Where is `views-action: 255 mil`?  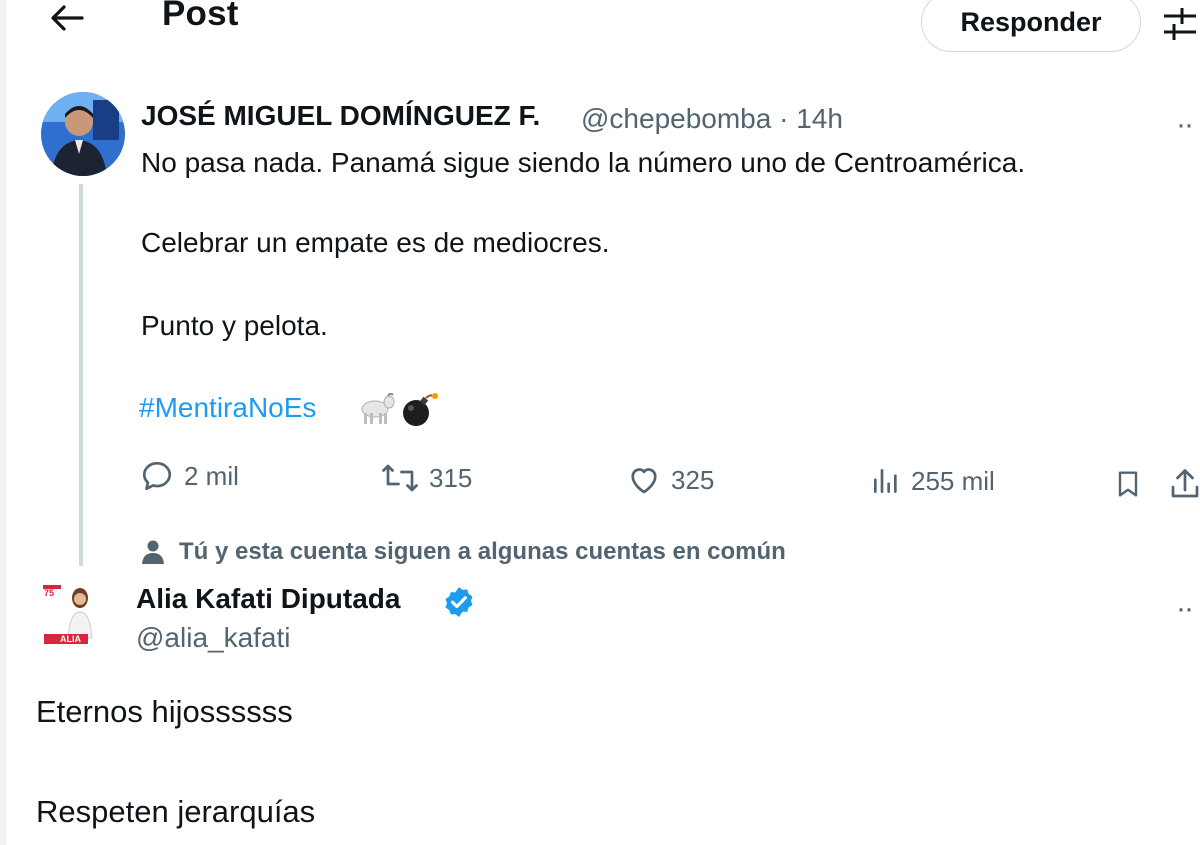 views-action: 255 mil is located at coordinates (932, 481).